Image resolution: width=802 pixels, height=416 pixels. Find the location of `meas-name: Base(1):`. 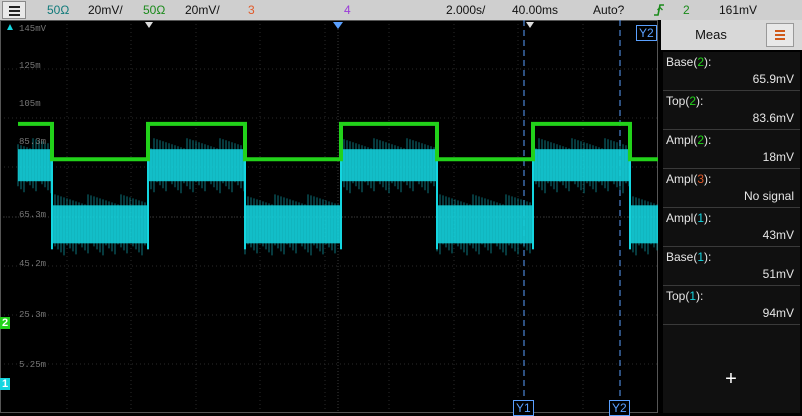

meas-name: Base(1): is located at coordinates (689, 257).